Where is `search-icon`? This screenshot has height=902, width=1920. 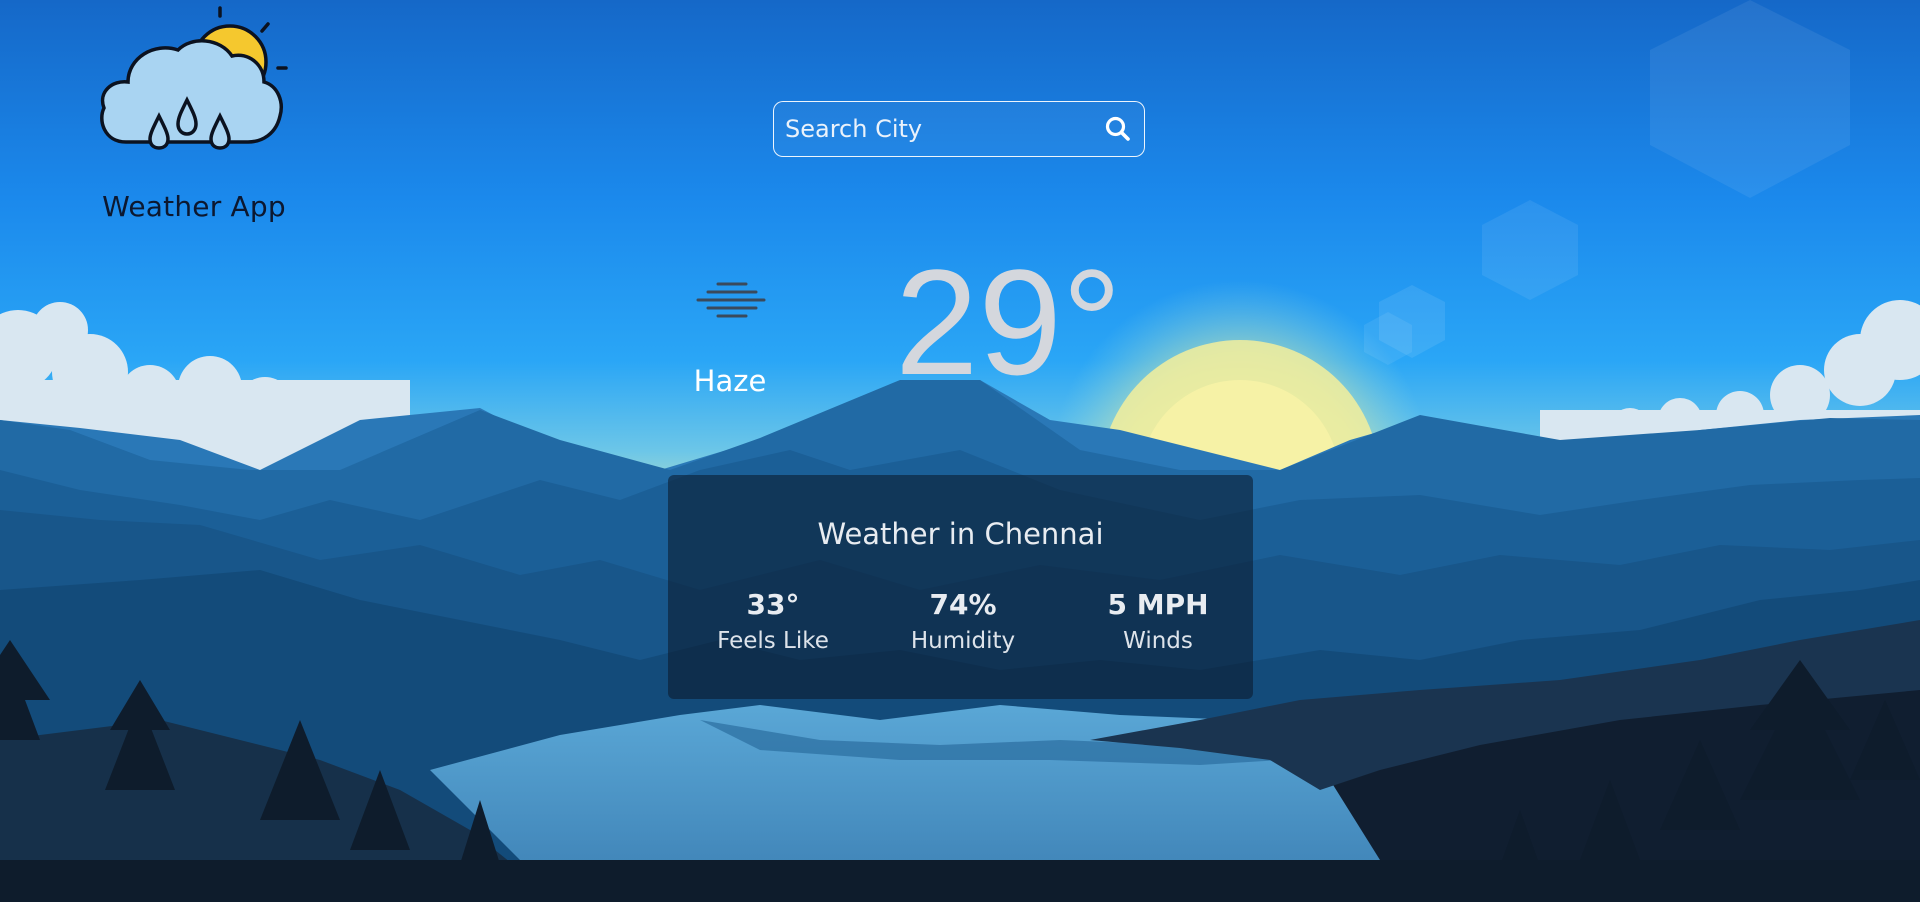
search-icon is located at coordinates (1117, 128).